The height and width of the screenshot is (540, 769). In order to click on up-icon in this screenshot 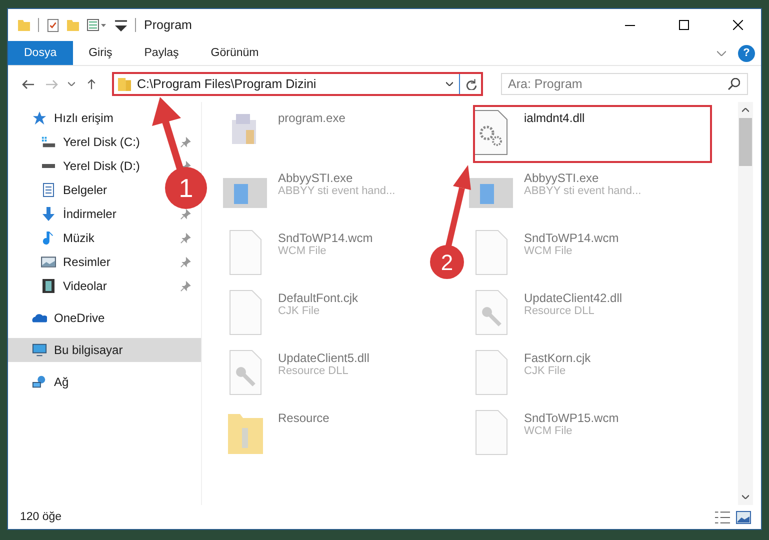, I will do `click(91, 84)`.